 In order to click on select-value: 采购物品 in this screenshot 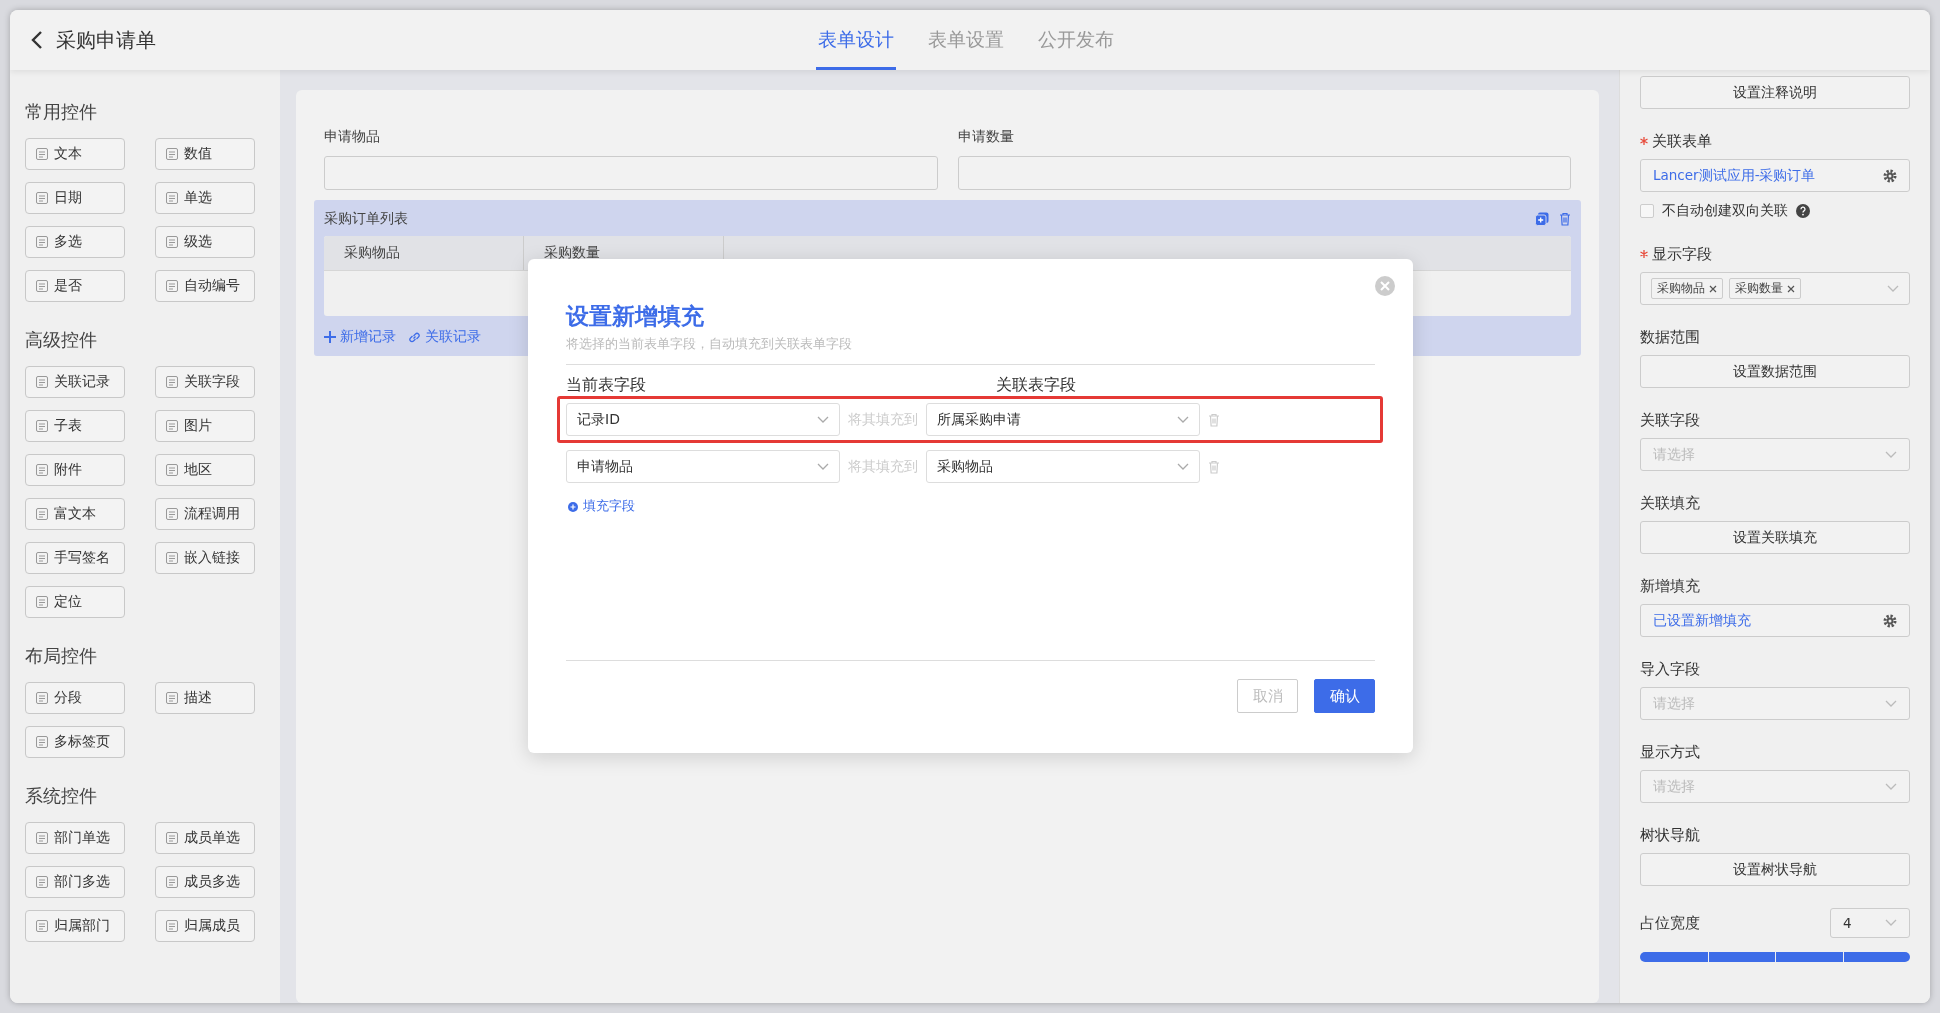, I will do `click(965, 466)`.